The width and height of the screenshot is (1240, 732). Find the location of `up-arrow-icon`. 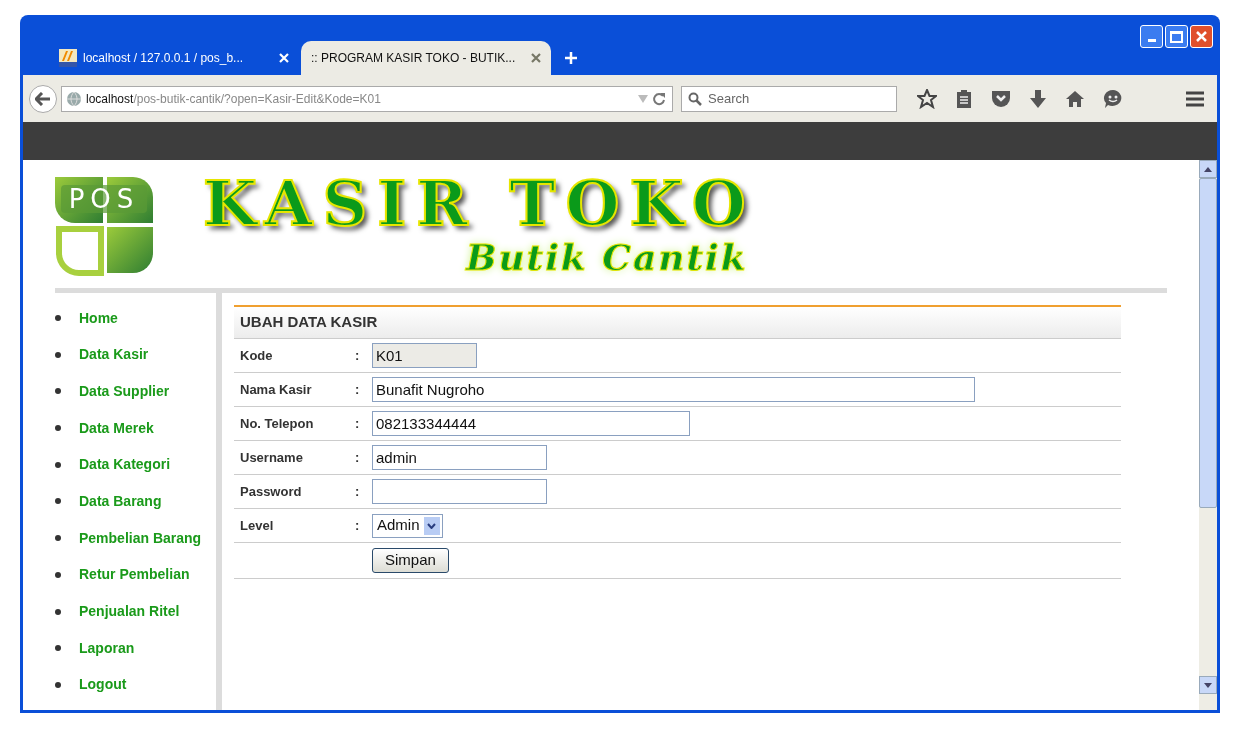

up-arrow-icon is located at coordinates (1208, 169).